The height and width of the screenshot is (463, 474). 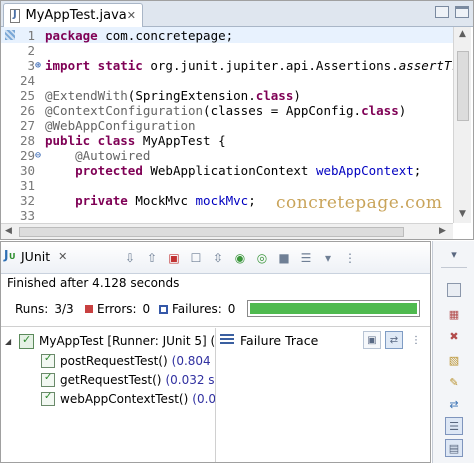 What do you see at coordinates (86, 95) in the screenshot?
I see `code-token: @ExtendWith` at bounding box center [86, 95].